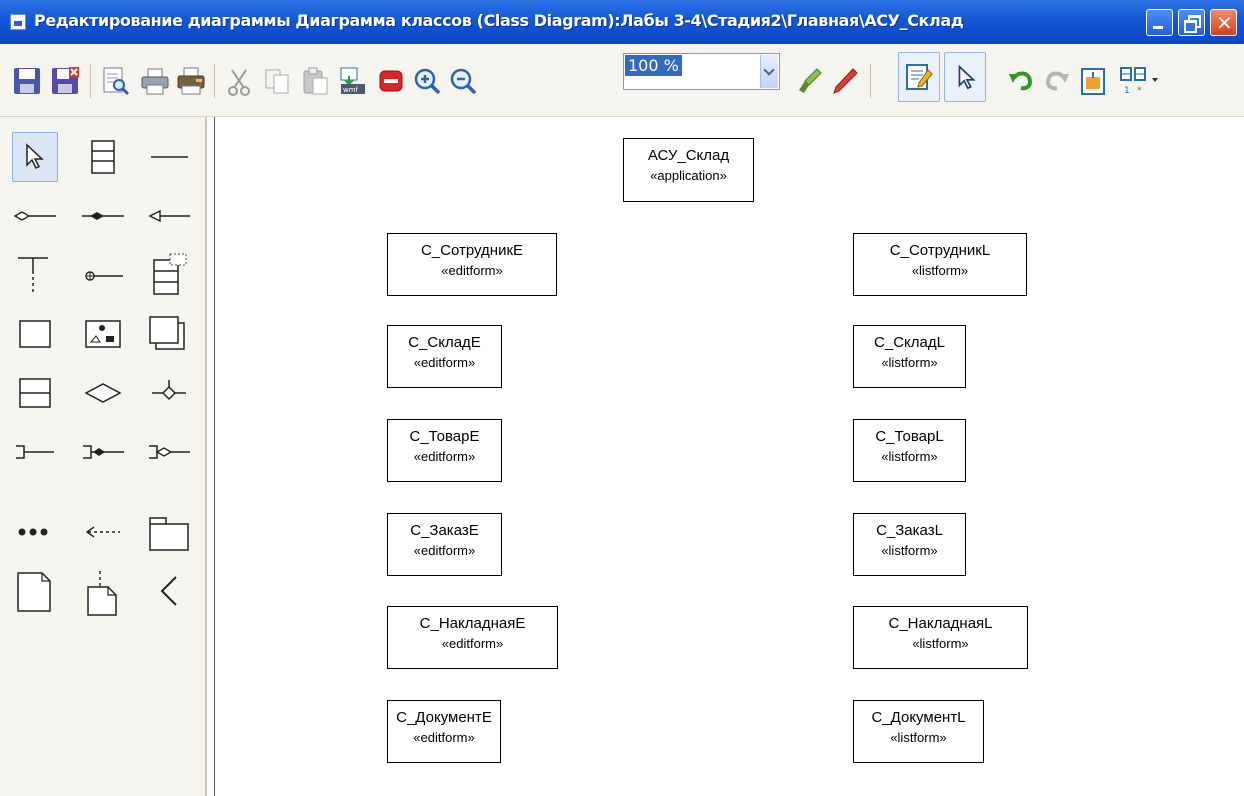 Image resolution: width=1244 pixels, height=796 pixels. I want to click on class-list-4: С_ЗаказL «listform», so click(909, 544).